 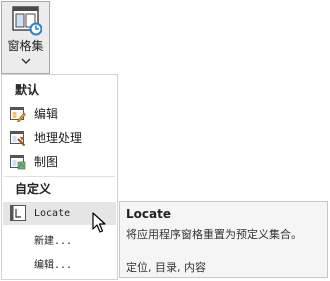 What do you see at coordinates (214, 234) in the screenshot?
I see `tooltip-description: 将应用程序窗格重置为预定义集合。` at bounding box center [214, 234].